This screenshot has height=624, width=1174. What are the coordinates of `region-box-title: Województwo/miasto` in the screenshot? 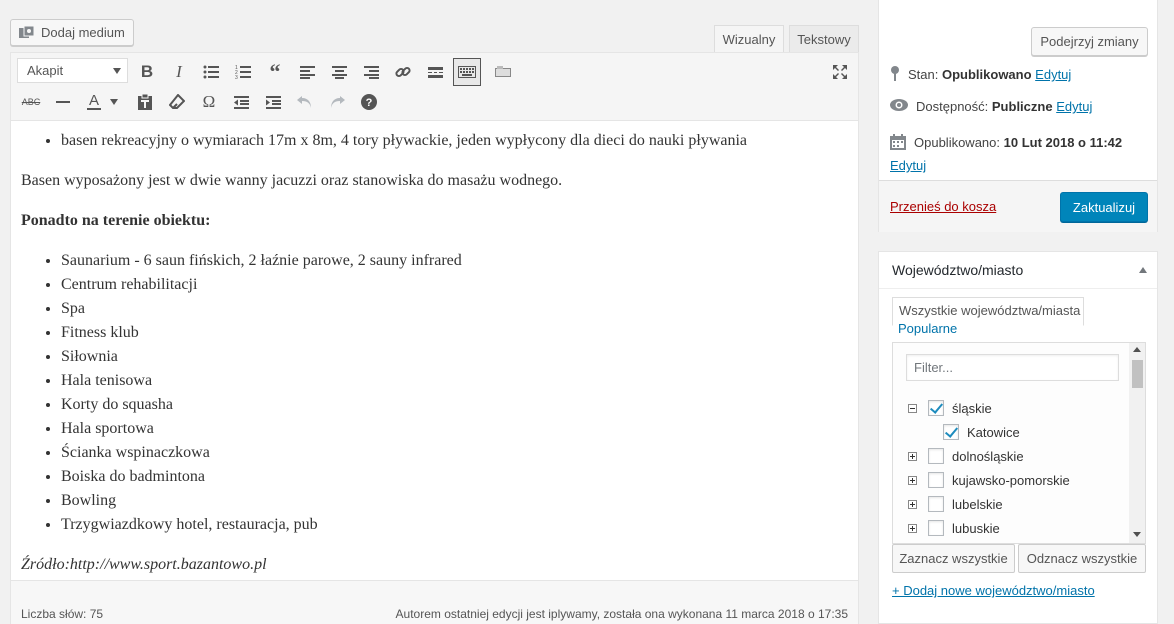 It's located at (958, 270).